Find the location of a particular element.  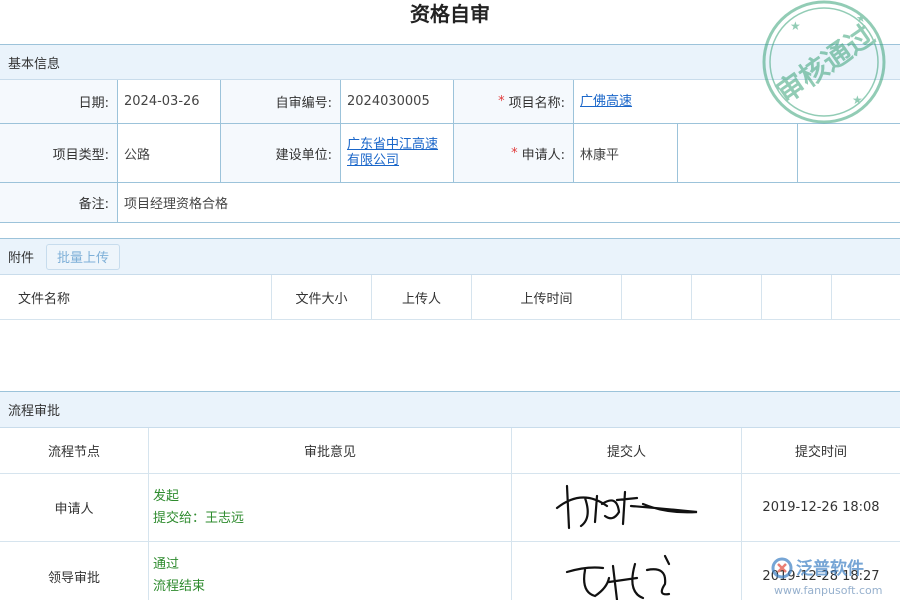

table-row: 申请人 发起 提交给：王志远 2019-12-26 18:08 is located at coordinates (450, 508).